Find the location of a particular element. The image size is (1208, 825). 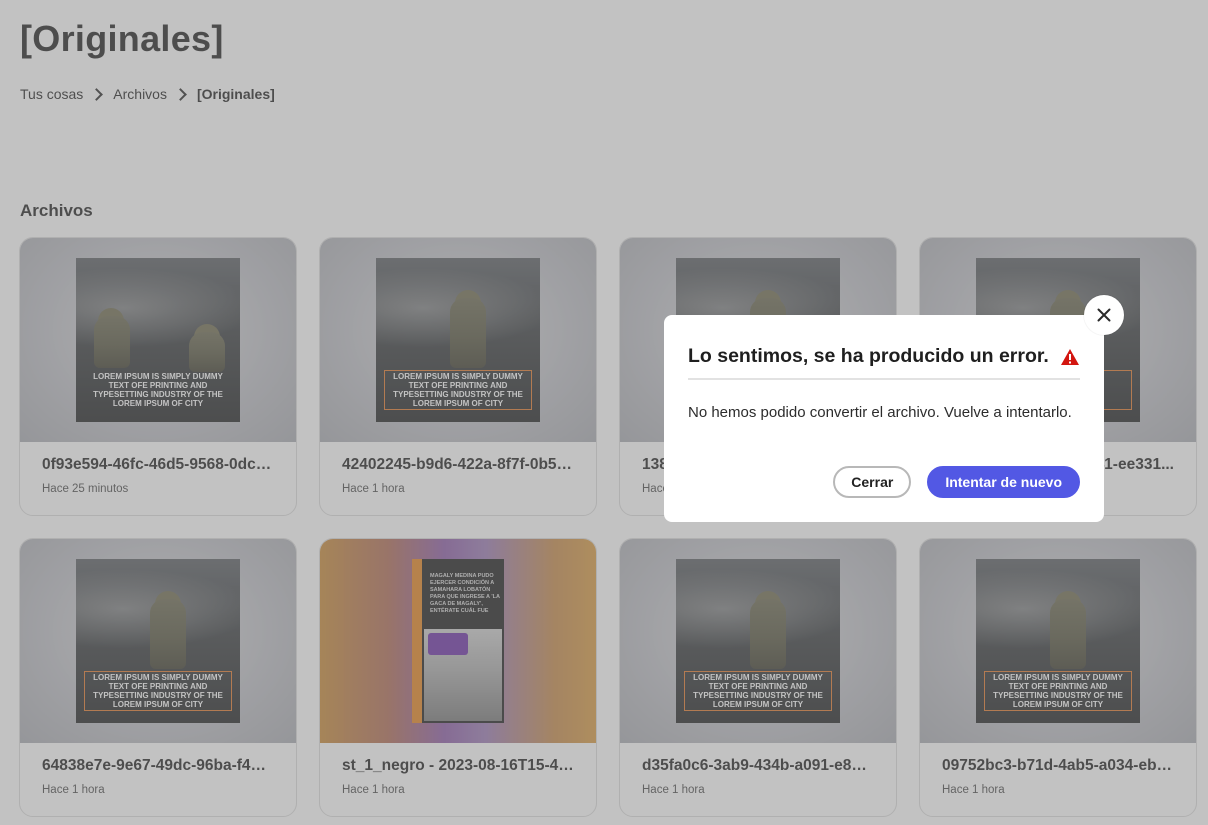

dialog-actions: Cerrar Intentar de nuevo is located at coordinates (956, 482).